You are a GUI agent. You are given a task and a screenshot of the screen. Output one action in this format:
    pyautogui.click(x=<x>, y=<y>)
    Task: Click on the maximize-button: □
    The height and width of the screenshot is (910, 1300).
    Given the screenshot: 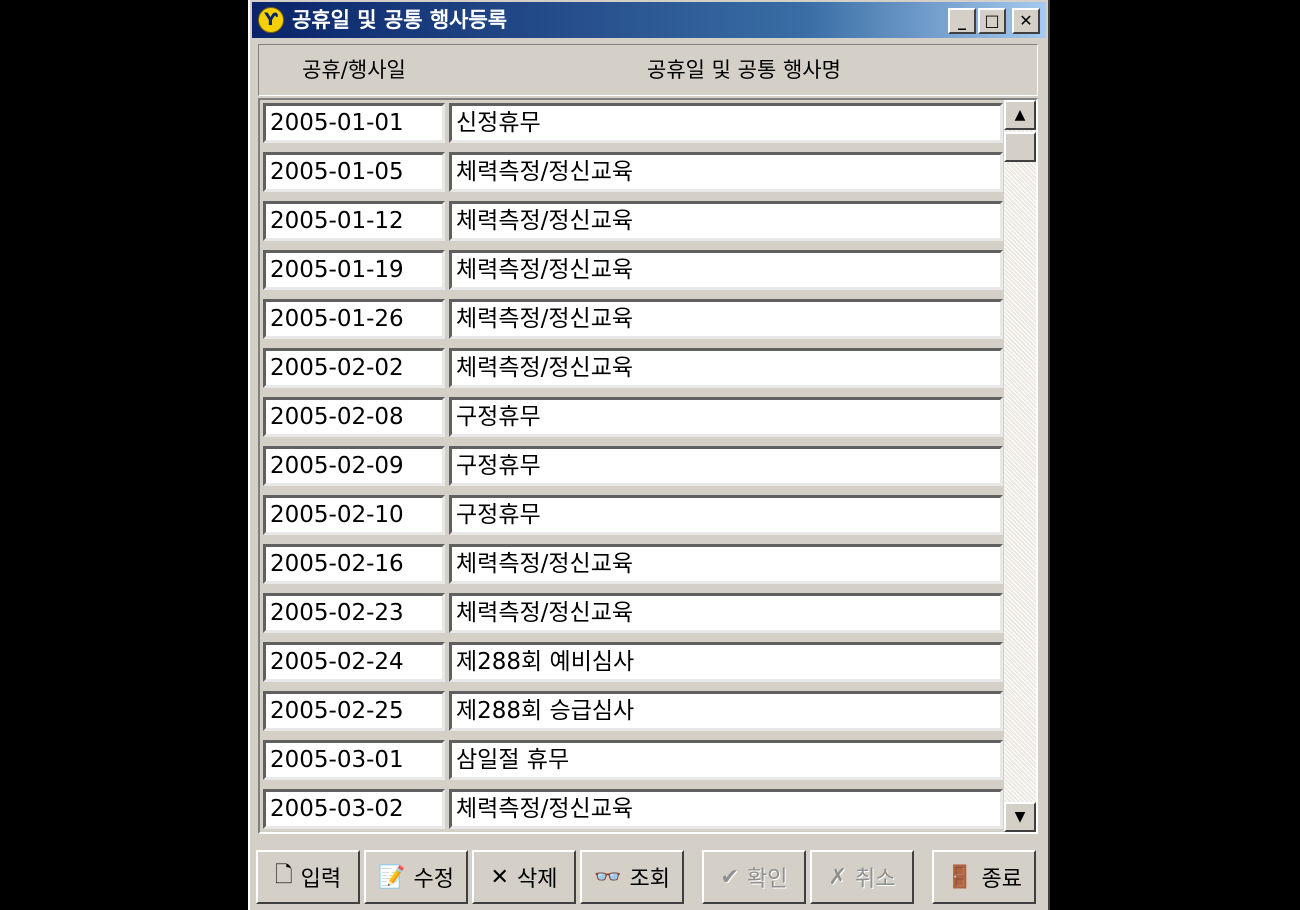 What is the action you would take?
    pyautogui.click(x=992, y=21)
    